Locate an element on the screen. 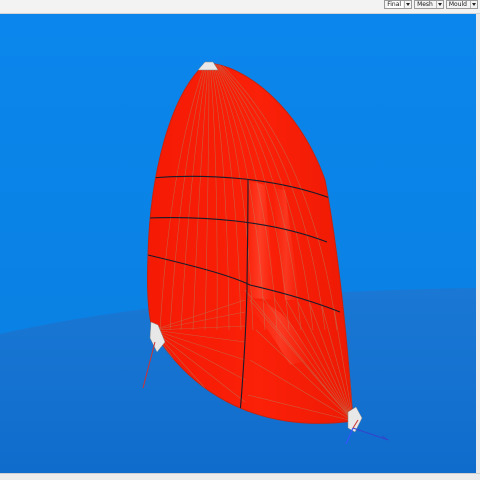  mode-mesh-dropdown: Mesh is located at coordinates (429, 4).